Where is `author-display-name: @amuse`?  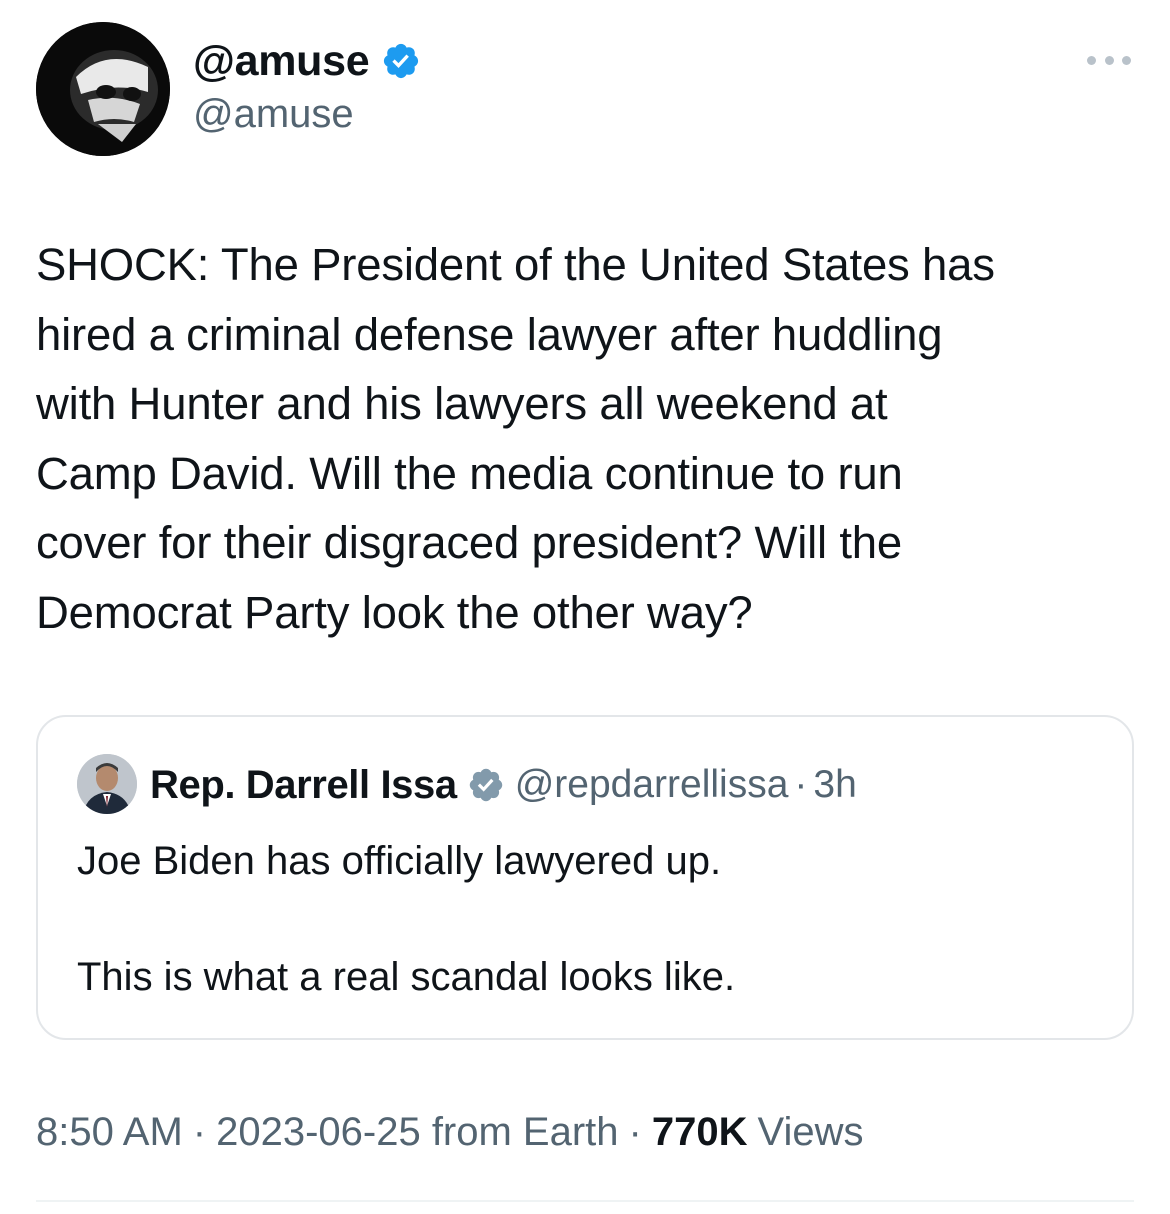 author-display-name: @amuse is located at coordinates (281, 61).